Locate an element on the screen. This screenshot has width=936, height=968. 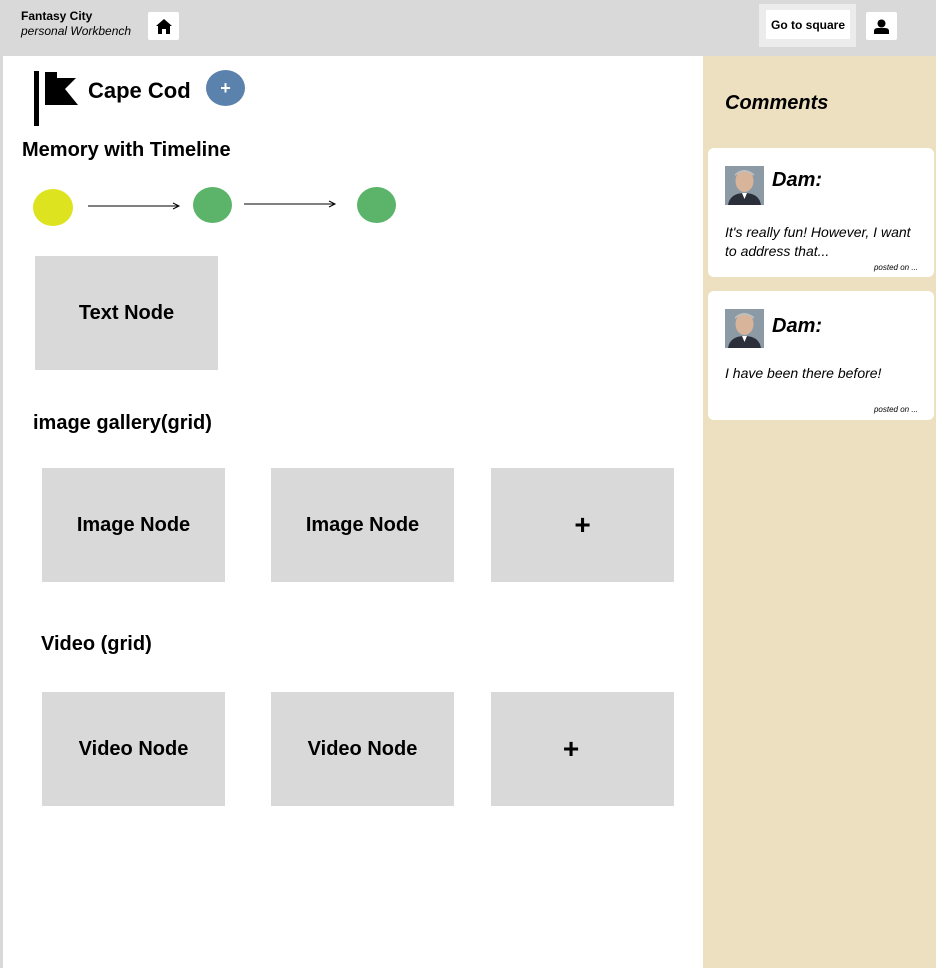
add-image-button: + is located at coordinates (582, 525).